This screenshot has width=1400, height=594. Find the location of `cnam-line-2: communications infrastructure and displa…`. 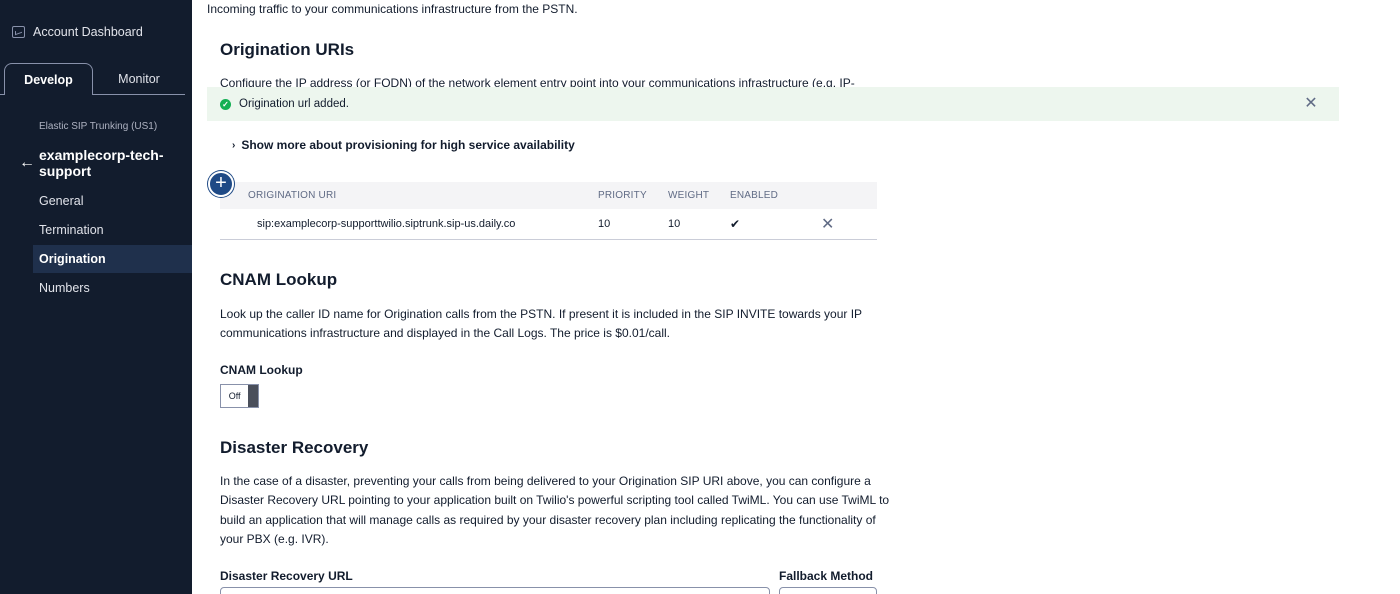

cnam-line-2: communications infrastructure and displa… is located at coordinates (445, 333).